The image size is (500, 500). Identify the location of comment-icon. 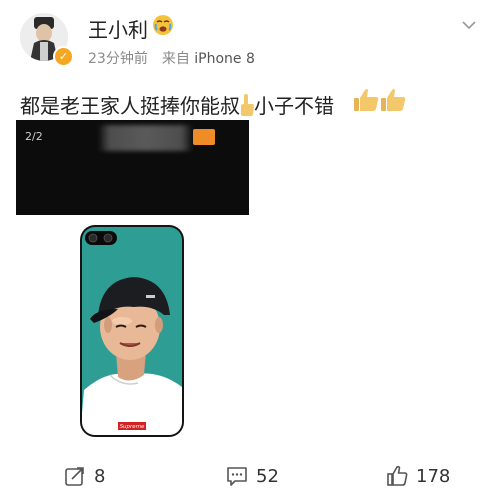
(237, 476).